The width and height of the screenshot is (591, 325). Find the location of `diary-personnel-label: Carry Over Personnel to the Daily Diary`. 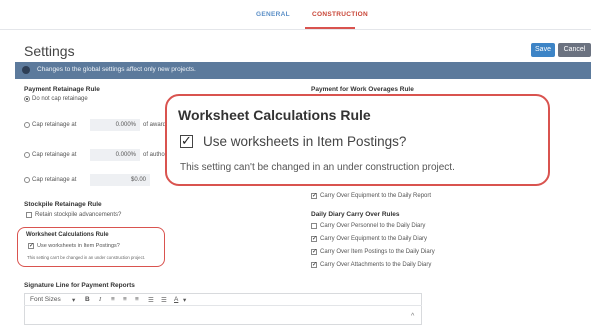

diary-personnel-label: Carry Over Personnel to the Daily Diary is located at coordinates (373, 226).